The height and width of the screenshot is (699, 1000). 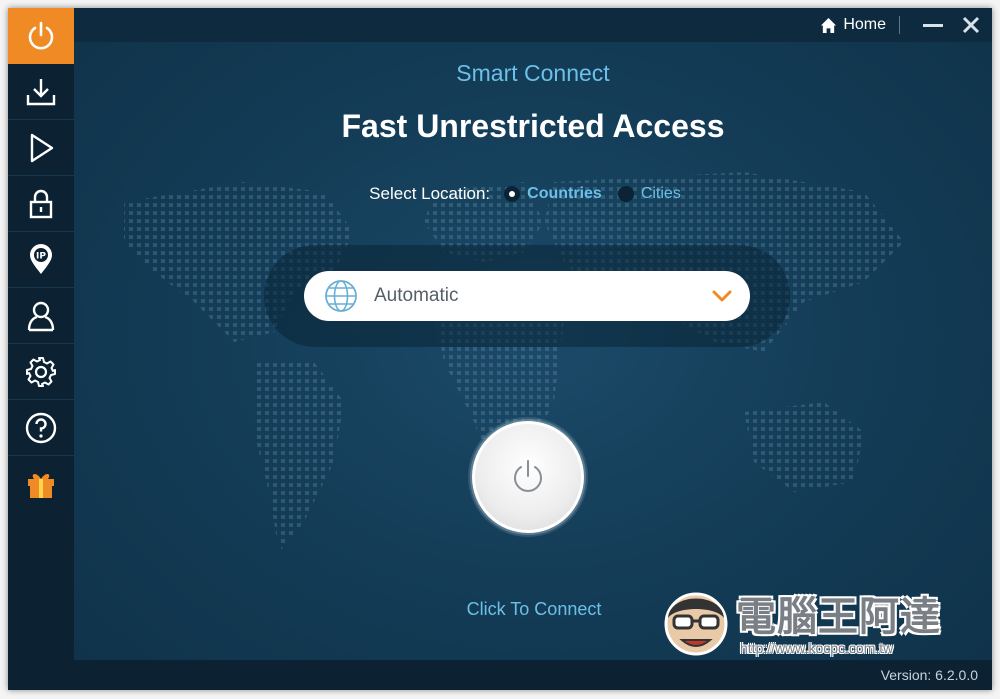 I want to click on minimize-icon, so click(x=933, y=25).